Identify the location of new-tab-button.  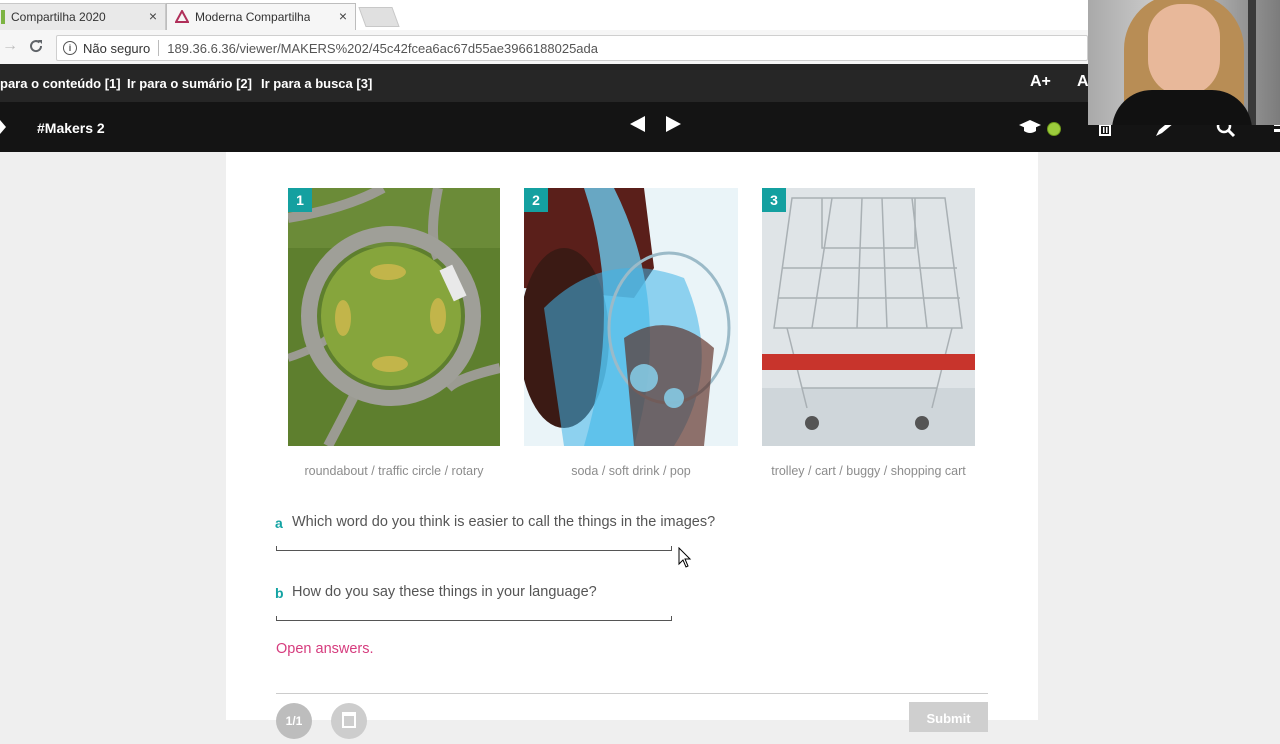
(379, 17).